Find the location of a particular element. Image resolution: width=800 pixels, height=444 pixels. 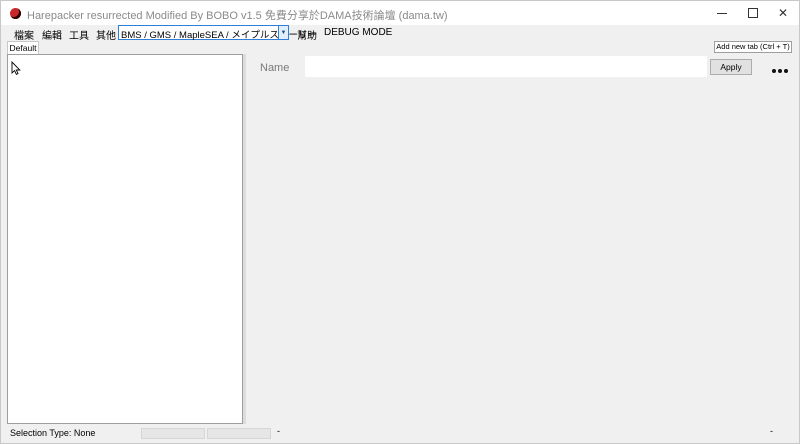

menu-debug-mode: DEBUG MODE is located at coordinates (358, 32).